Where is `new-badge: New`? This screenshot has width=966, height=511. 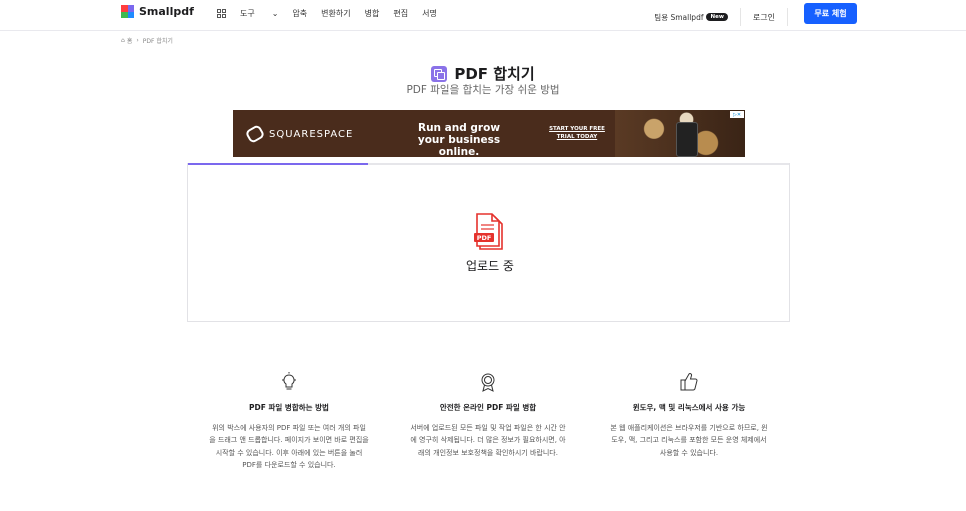 new-badge: New is located at coordinates (717, 17).